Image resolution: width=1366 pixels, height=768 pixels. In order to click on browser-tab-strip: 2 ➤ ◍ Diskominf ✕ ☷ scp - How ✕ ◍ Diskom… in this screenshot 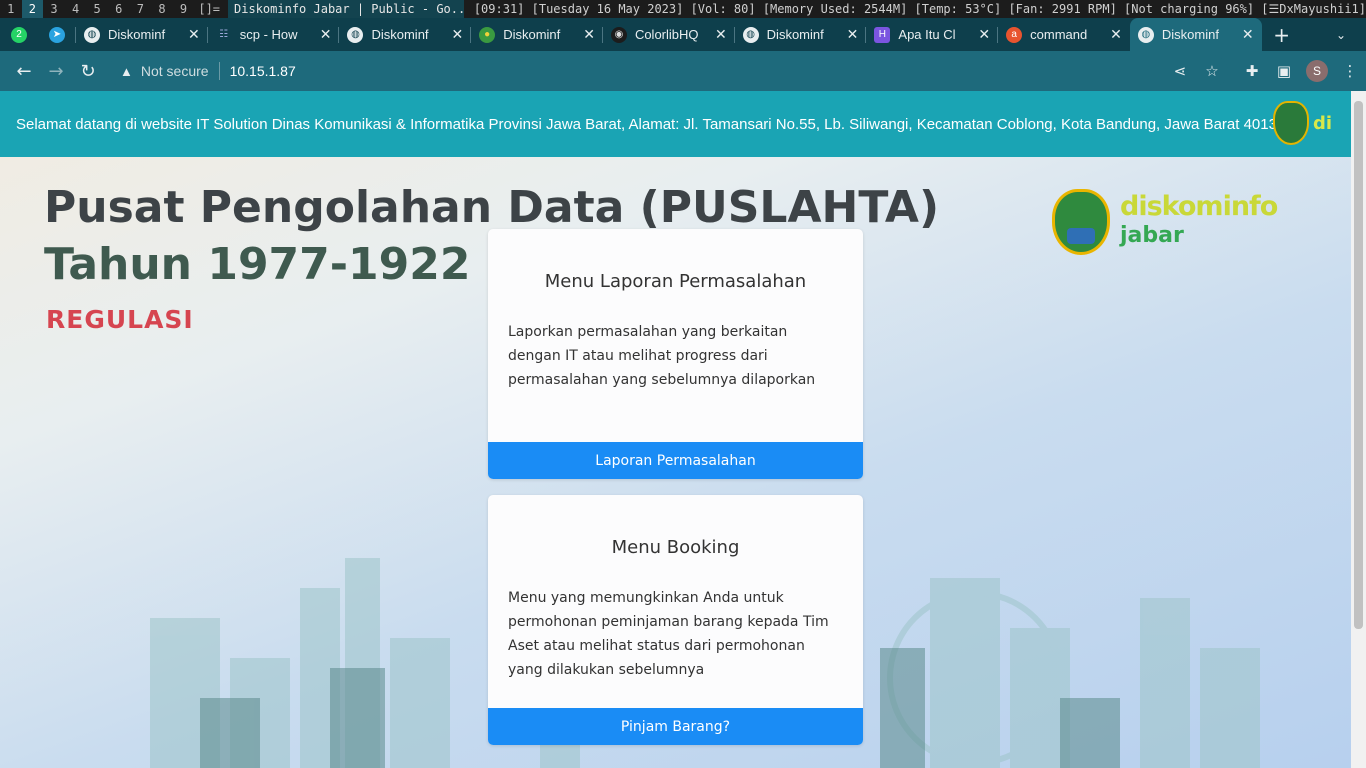, I will do `click(683, 34)`.